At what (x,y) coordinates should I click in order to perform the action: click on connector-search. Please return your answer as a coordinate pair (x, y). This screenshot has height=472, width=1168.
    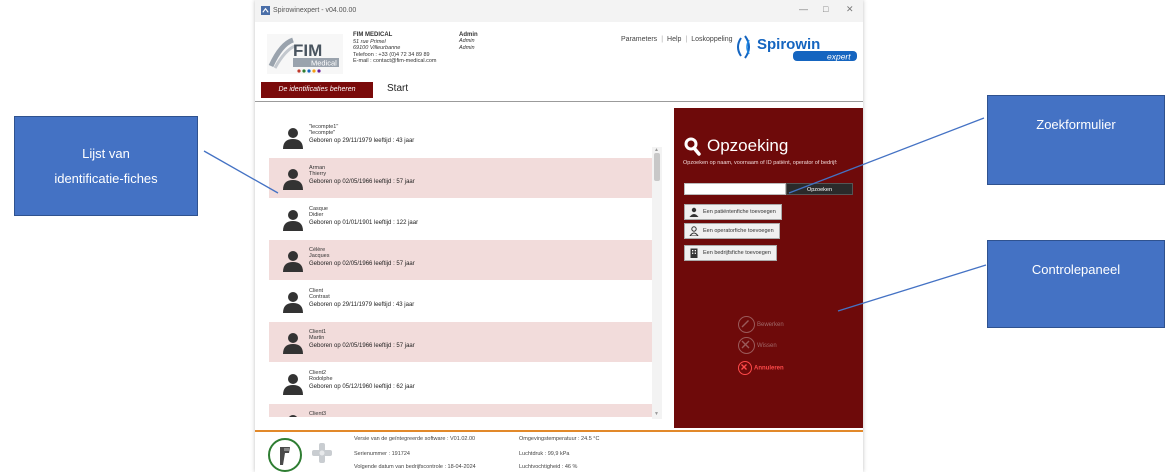
    Looking at the image, I should click on (886, 155).